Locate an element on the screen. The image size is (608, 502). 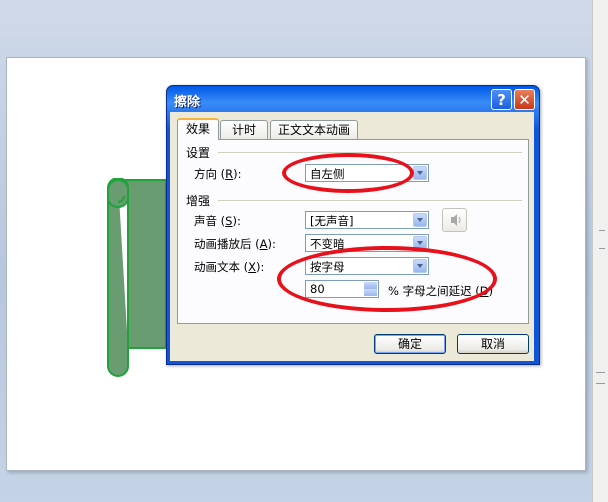
animate-text-dropdown: 按字母 is located at coordinates (367, 266).